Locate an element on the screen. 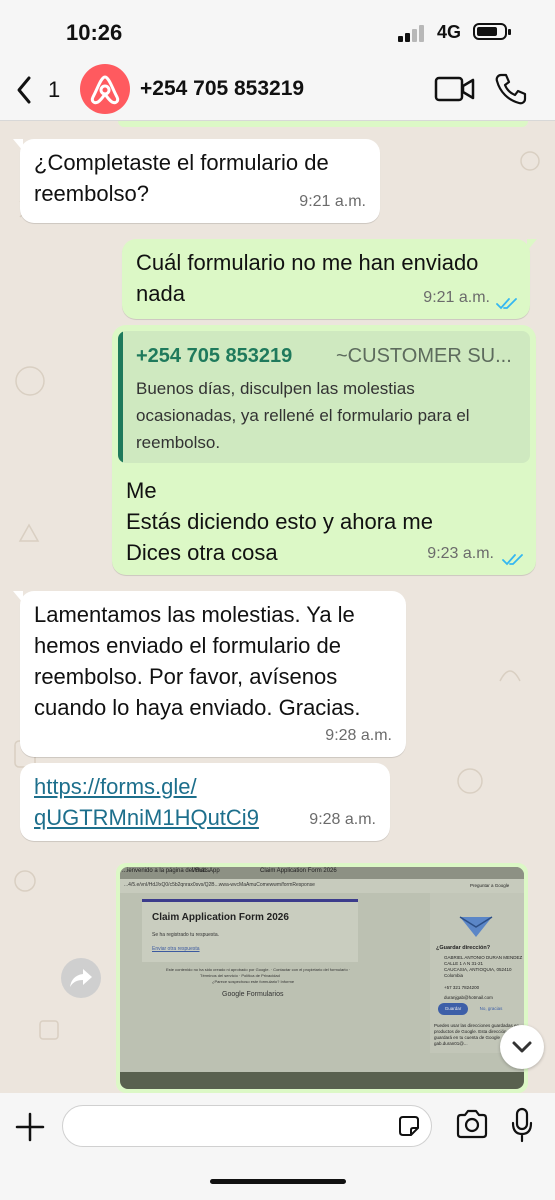  attach-button is located at coordinates (30, 1127).